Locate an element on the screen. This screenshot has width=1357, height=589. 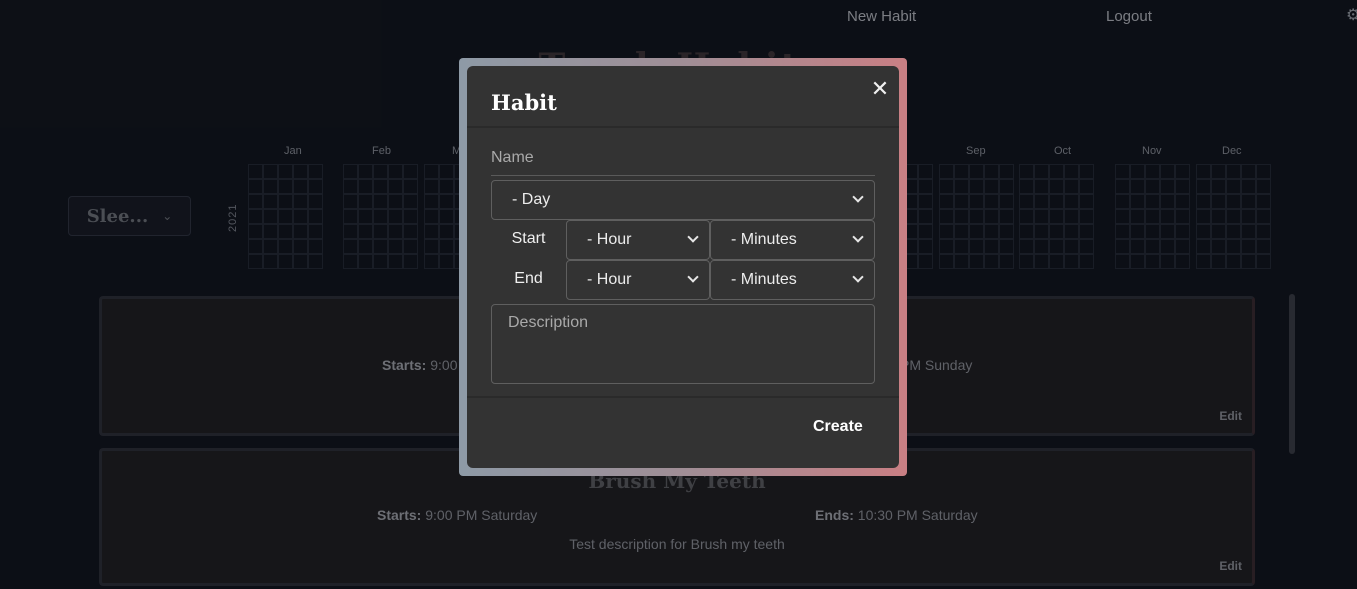
end-hour-select: - Hour is located at coordinates (638, 280).